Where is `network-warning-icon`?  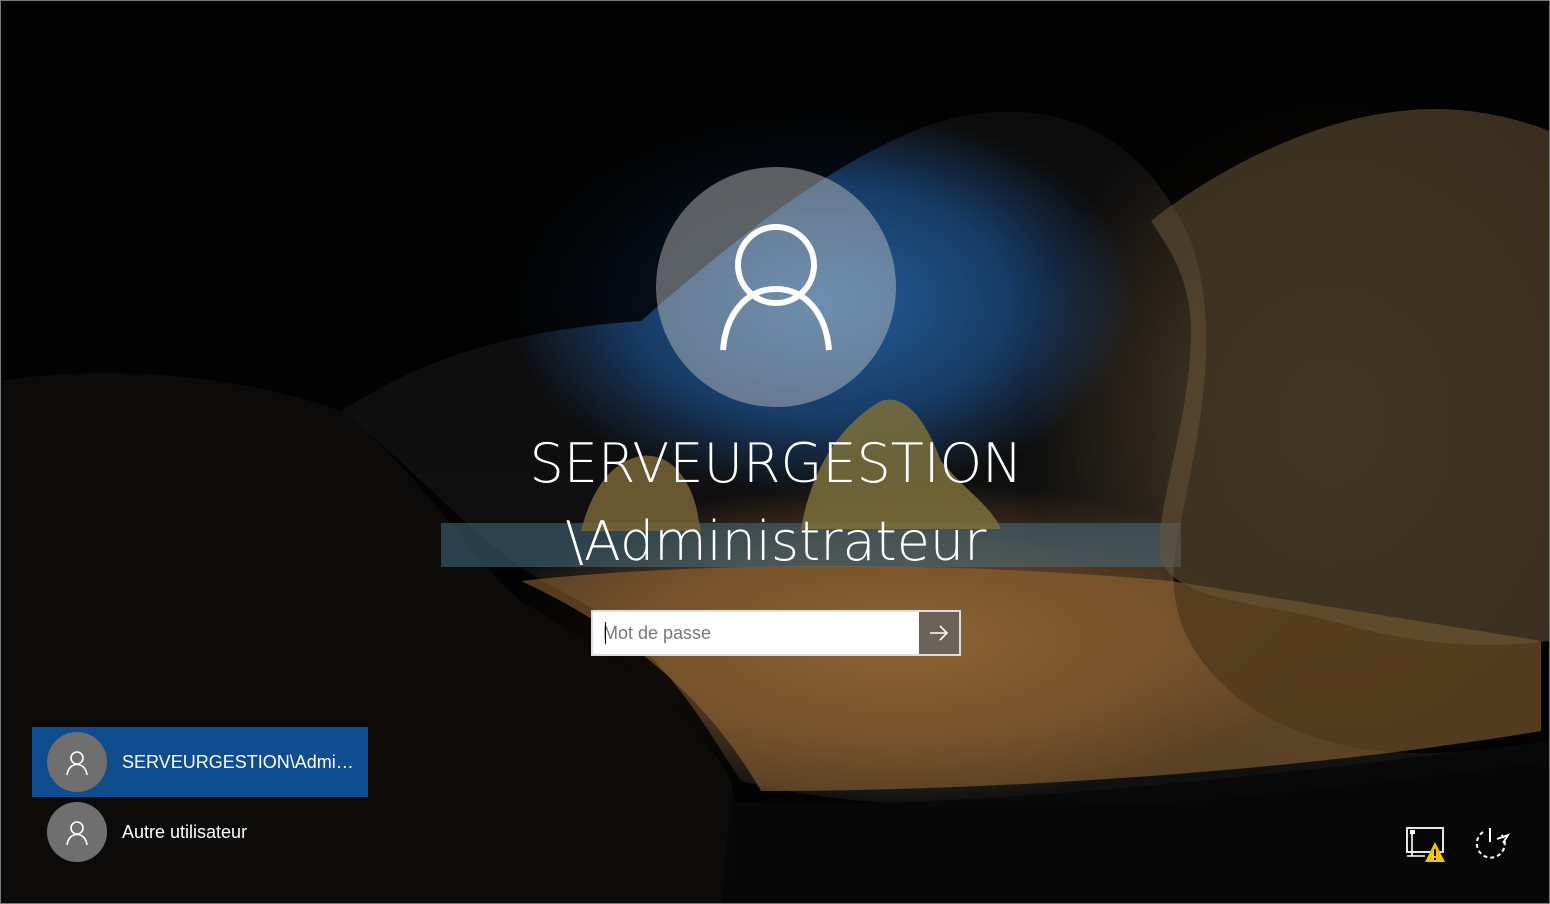 network-warning-icon is located at coordinates (1425, 844).